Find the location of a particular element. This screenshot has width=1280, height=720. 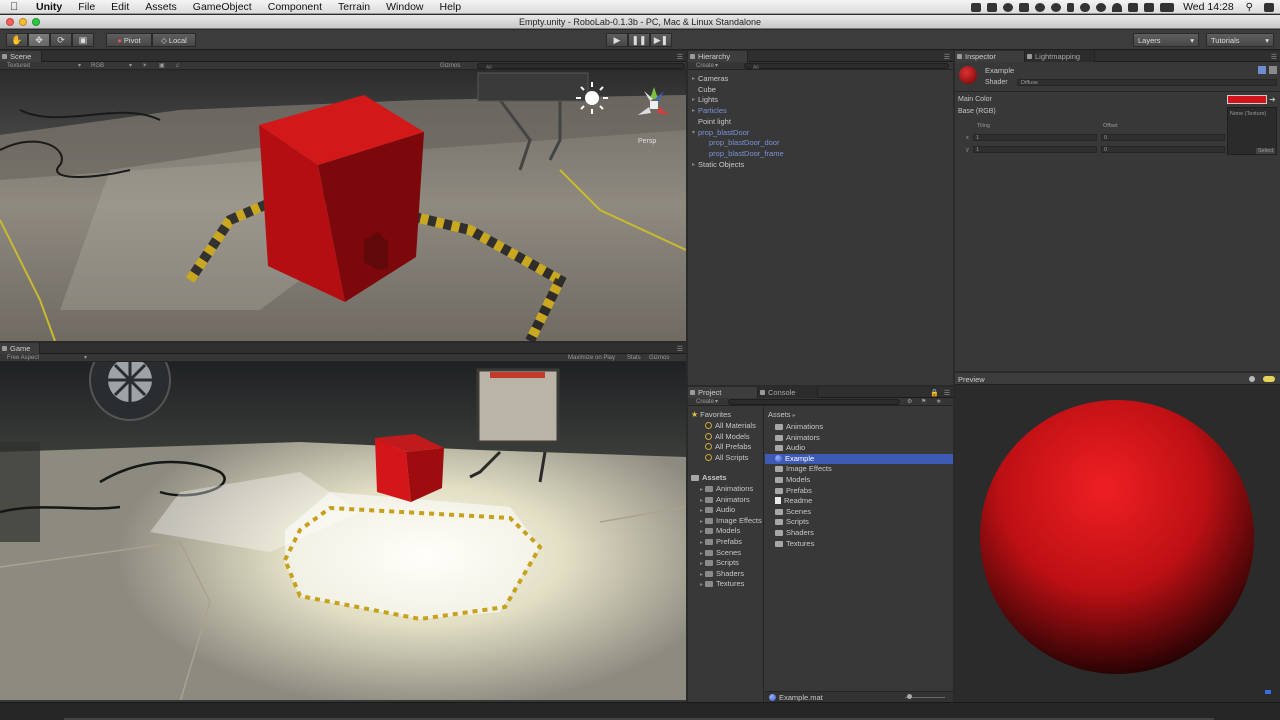

favorite-star-icon: ★ is located at coordinates (938, 402).